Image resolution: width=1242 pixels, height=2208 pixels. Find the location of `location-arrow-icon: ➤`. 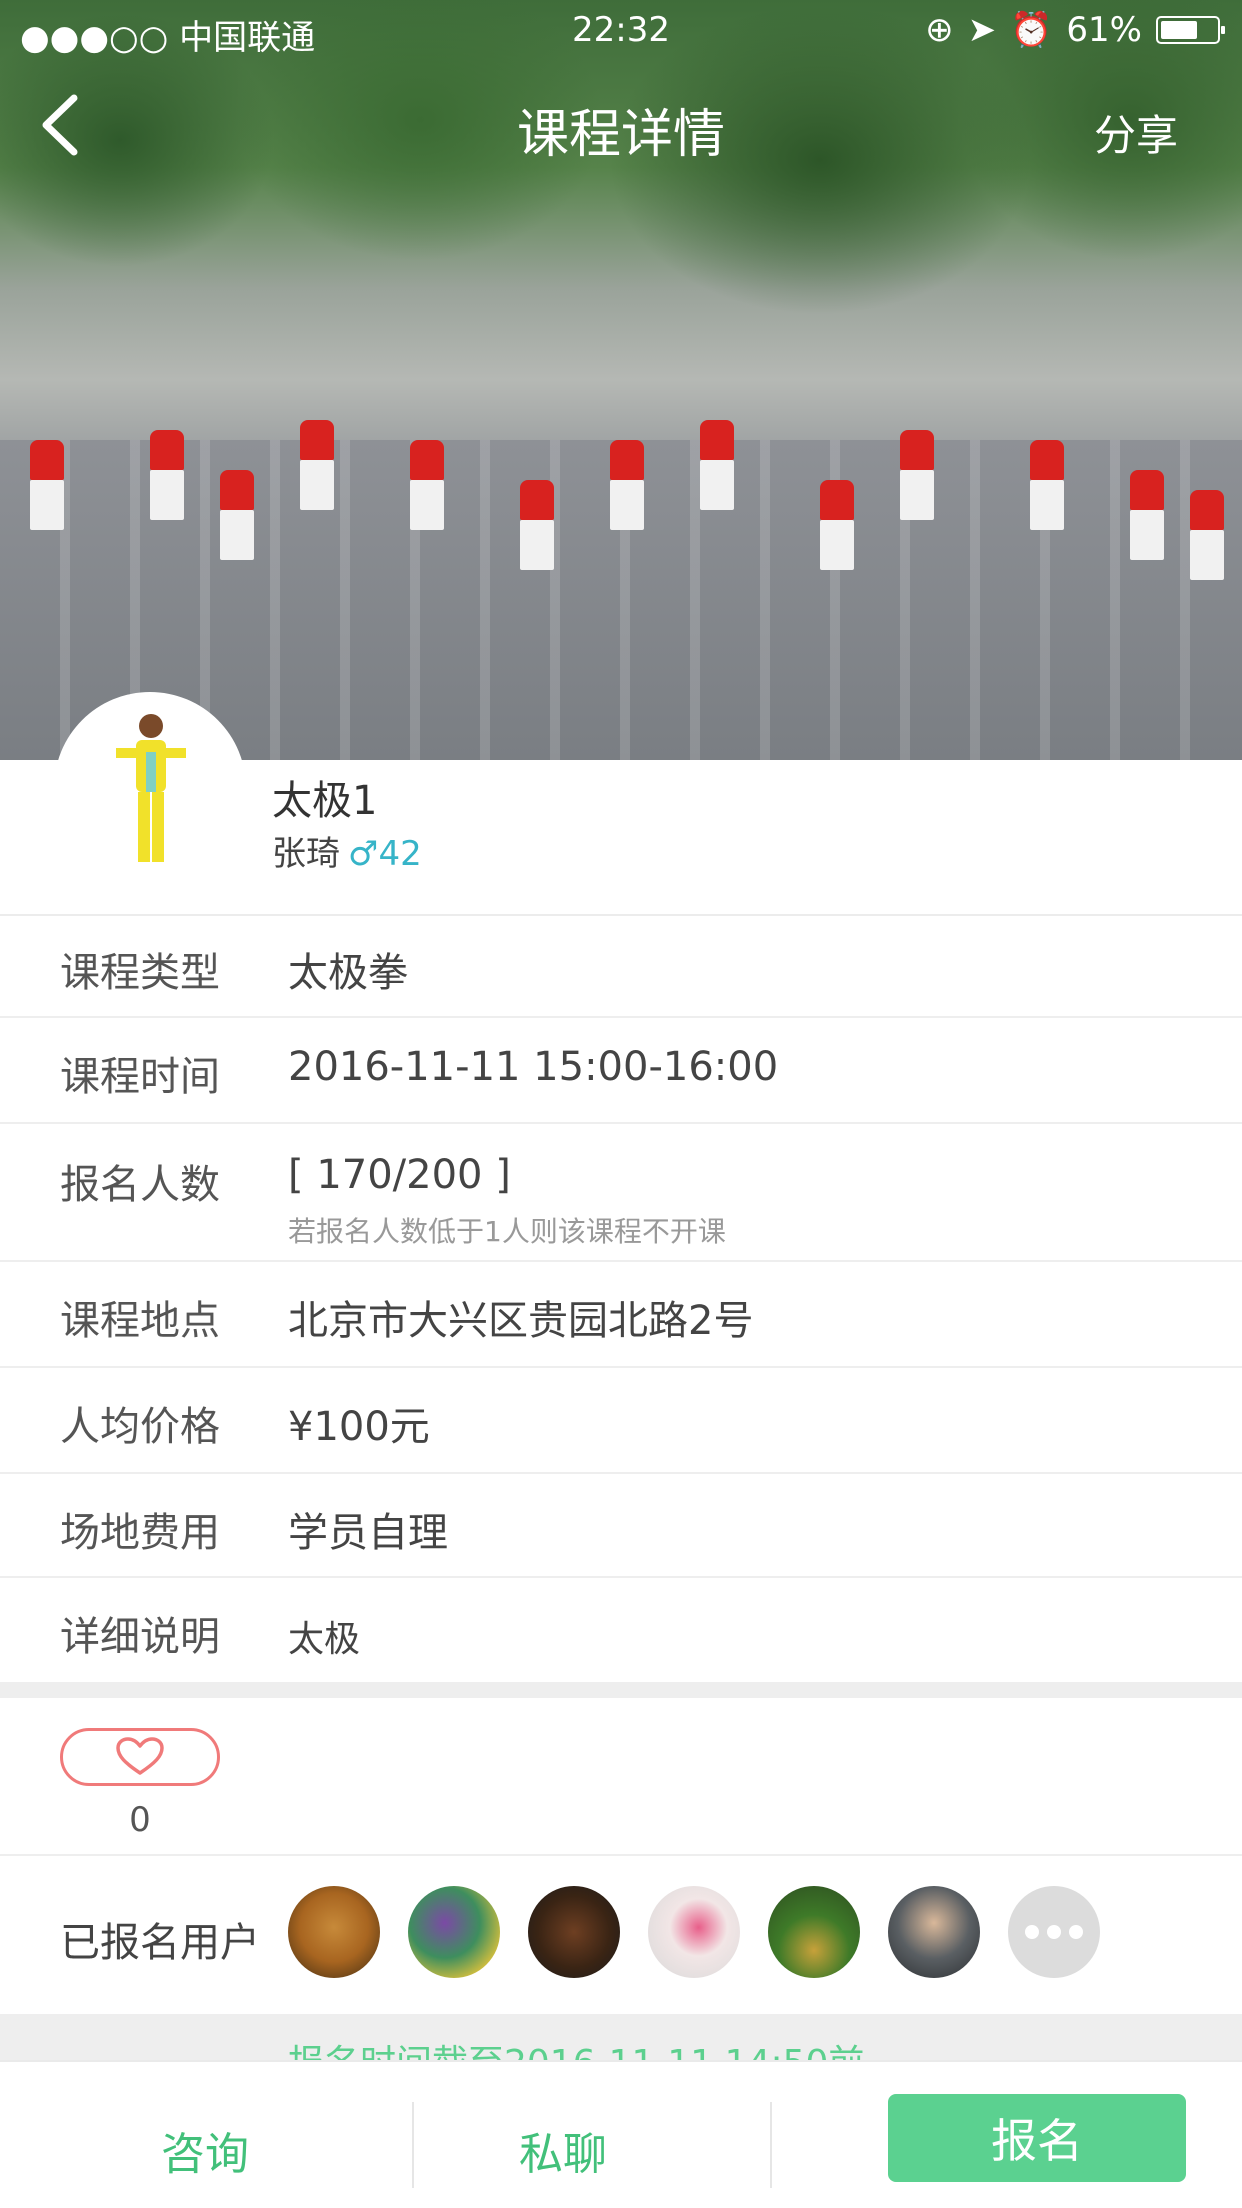

location-arrow-icon: ➤ is located at coordinates (982, 30).